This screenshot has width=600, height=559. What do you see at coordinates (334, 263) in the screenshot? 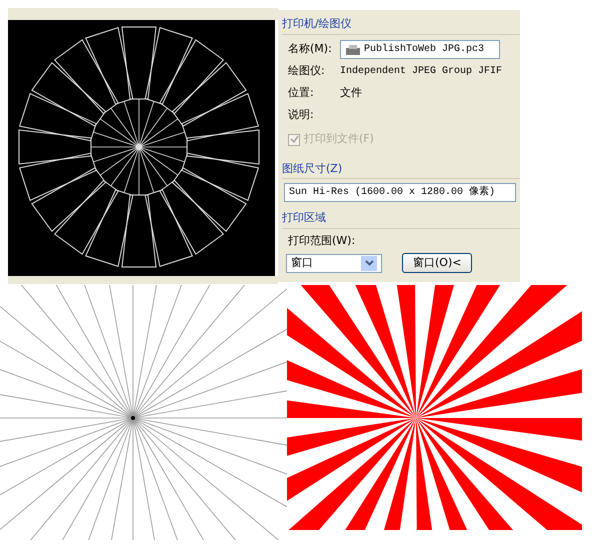
I see `plot-range-select: 窗口` at bounding box center [334, 263].